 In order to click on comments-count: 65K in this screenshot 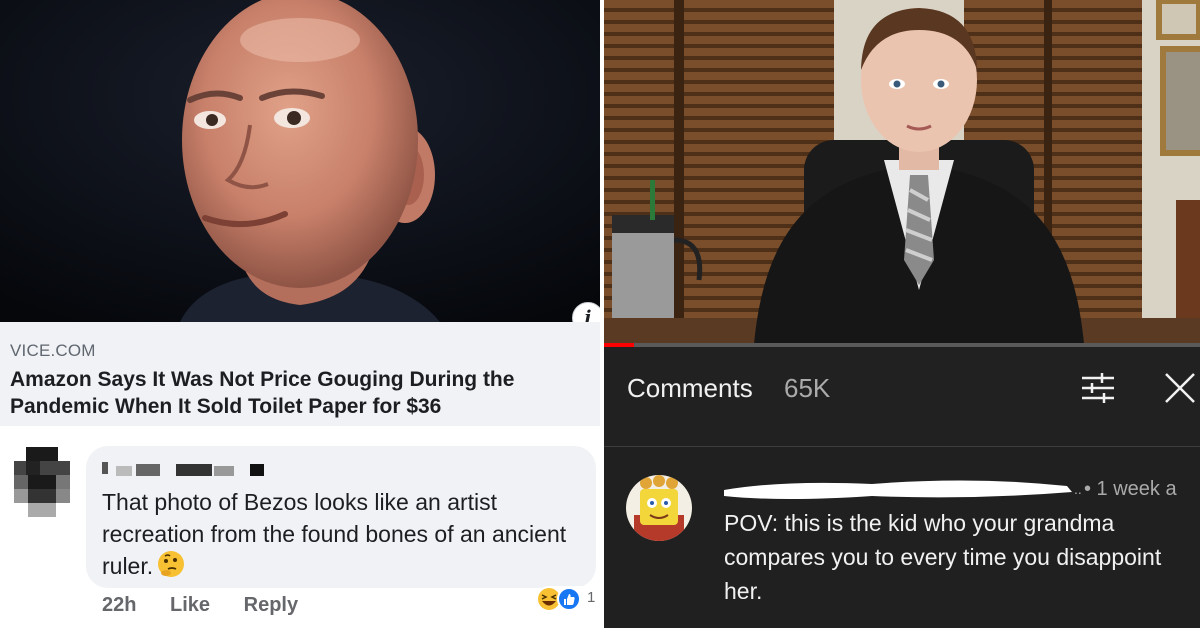, I will do `click(807, 388)`.